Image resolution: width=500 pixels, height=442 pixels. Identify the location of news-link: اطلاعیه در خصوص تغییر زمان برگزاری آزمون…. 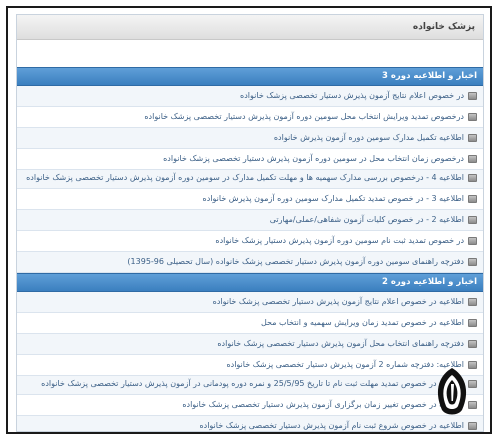
(323, 404).